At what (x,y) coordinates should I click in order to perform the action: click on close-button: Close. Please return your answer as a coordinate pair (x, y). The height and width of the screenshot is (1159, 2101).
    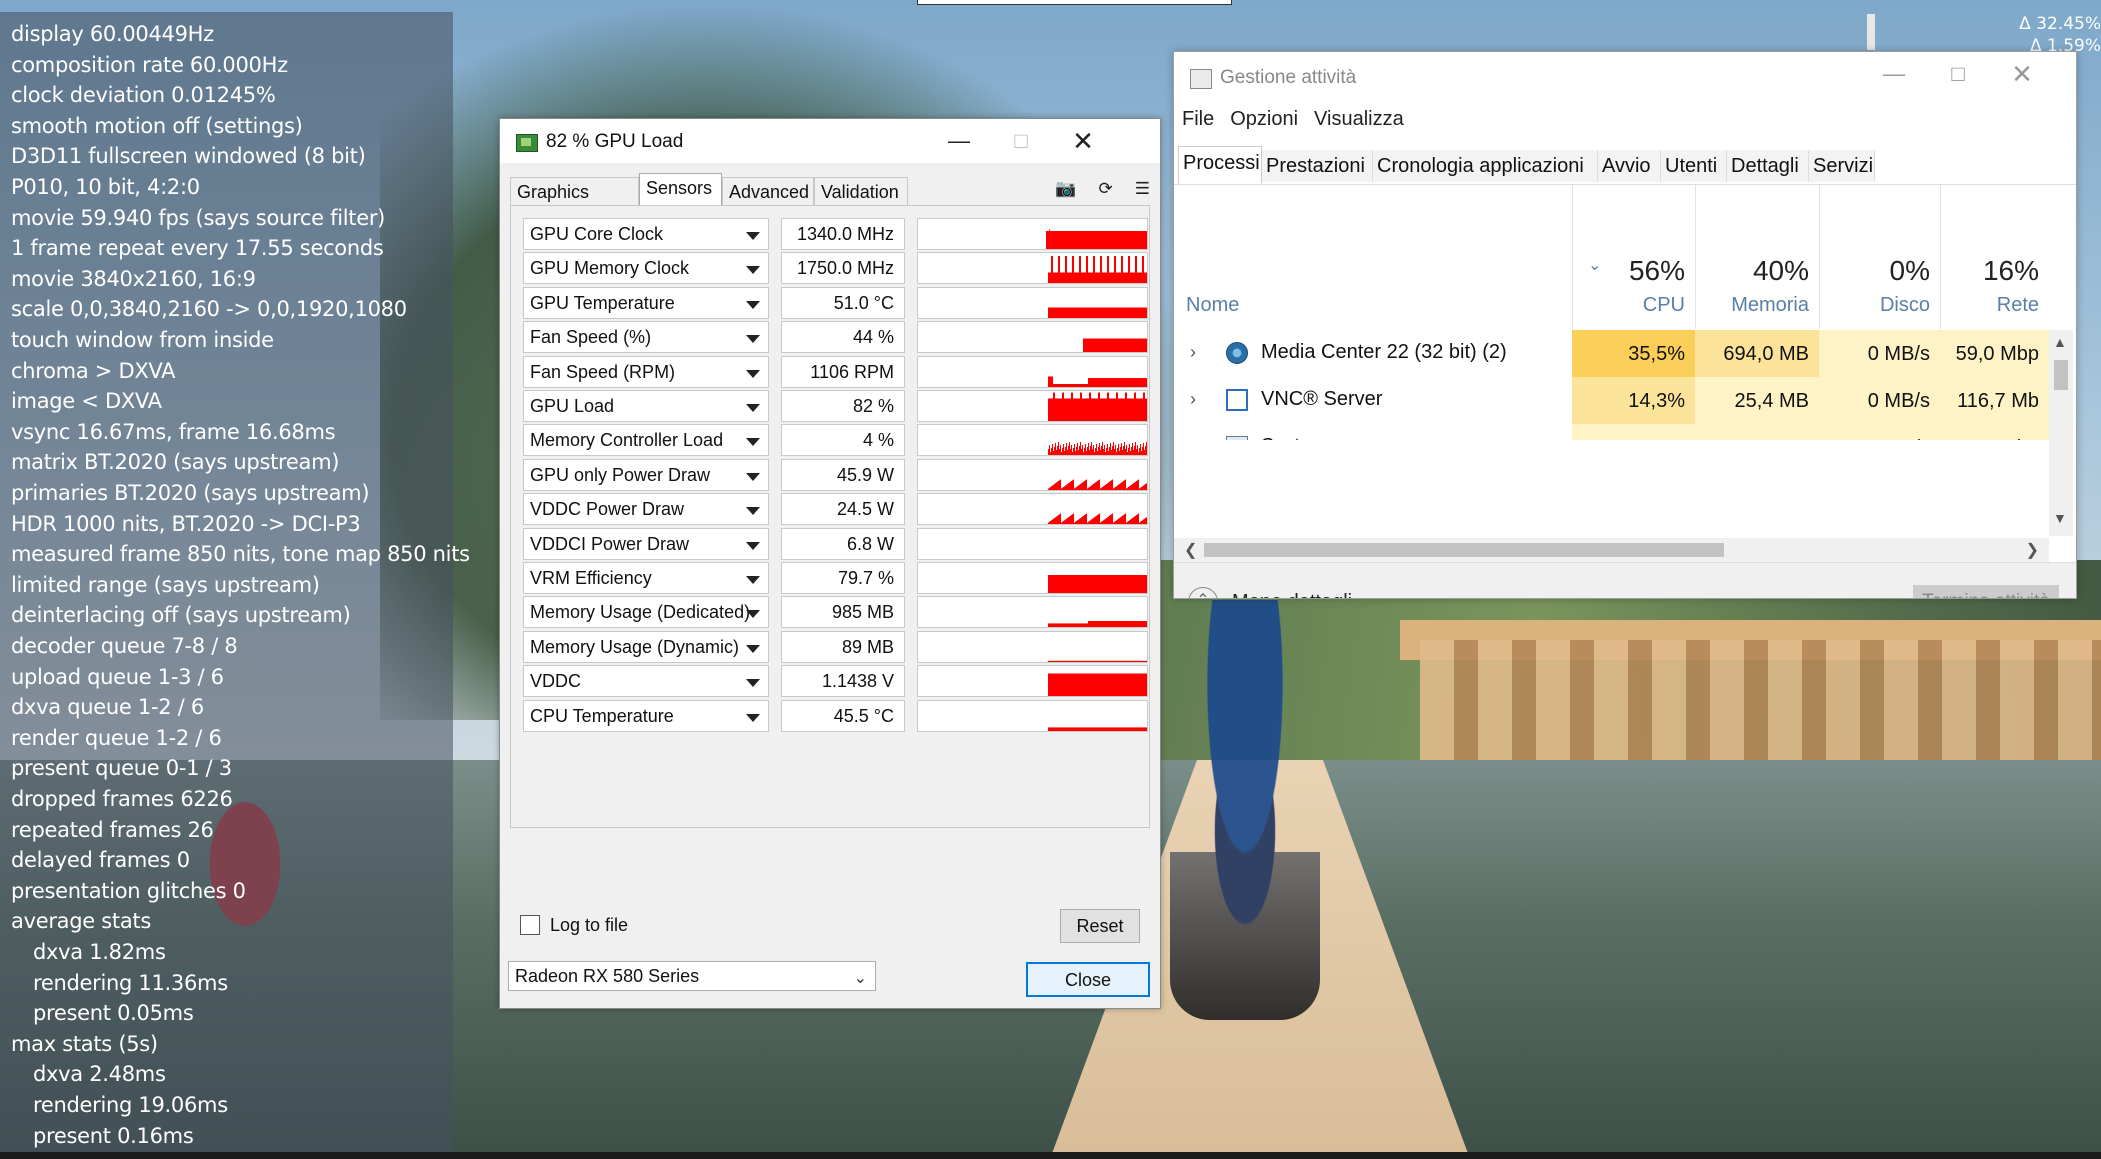
    Looking at the image, I should click on (1088, 979).